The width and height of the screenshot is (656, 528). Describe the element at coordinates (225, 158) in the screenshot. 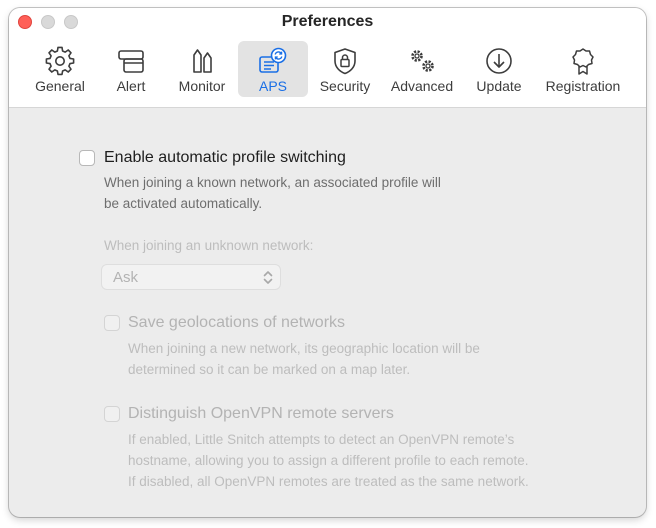

I see `enable-switching-label: Enable automatic profile switching` at that location.